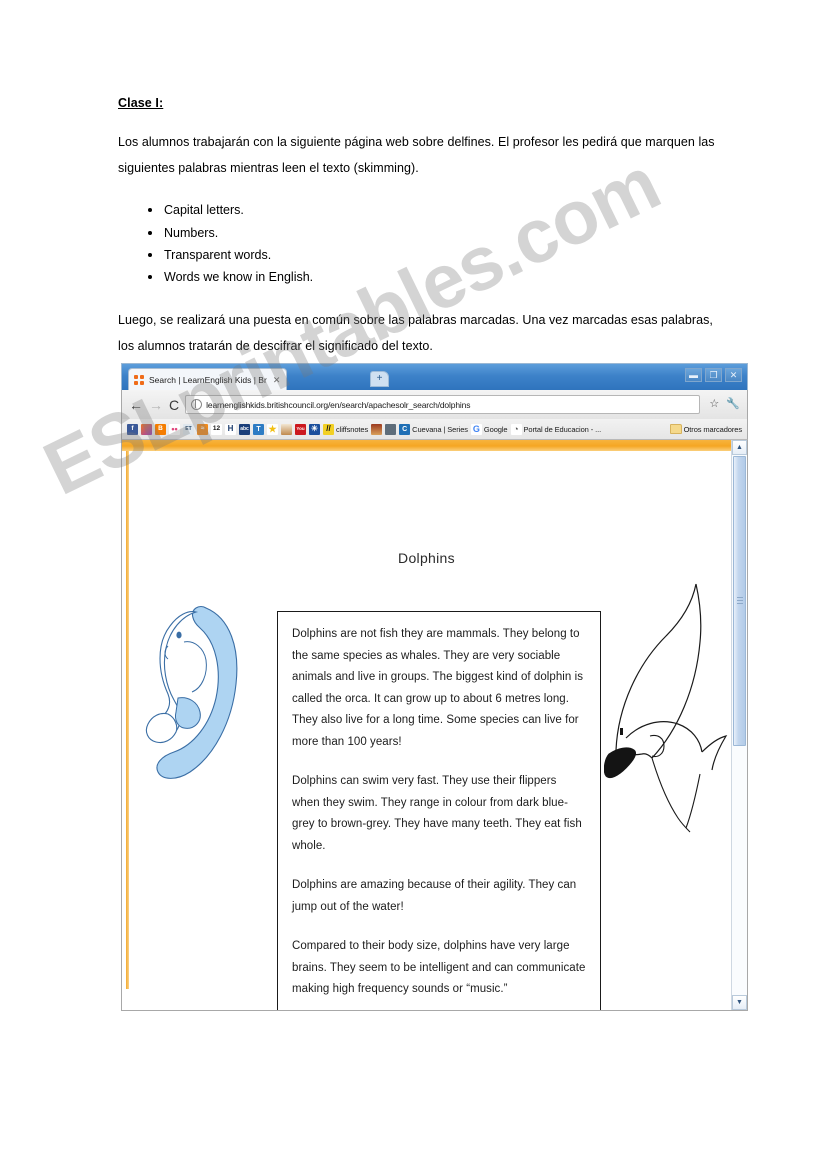  I want to click on new-tab-button: +, so click(379, 379).